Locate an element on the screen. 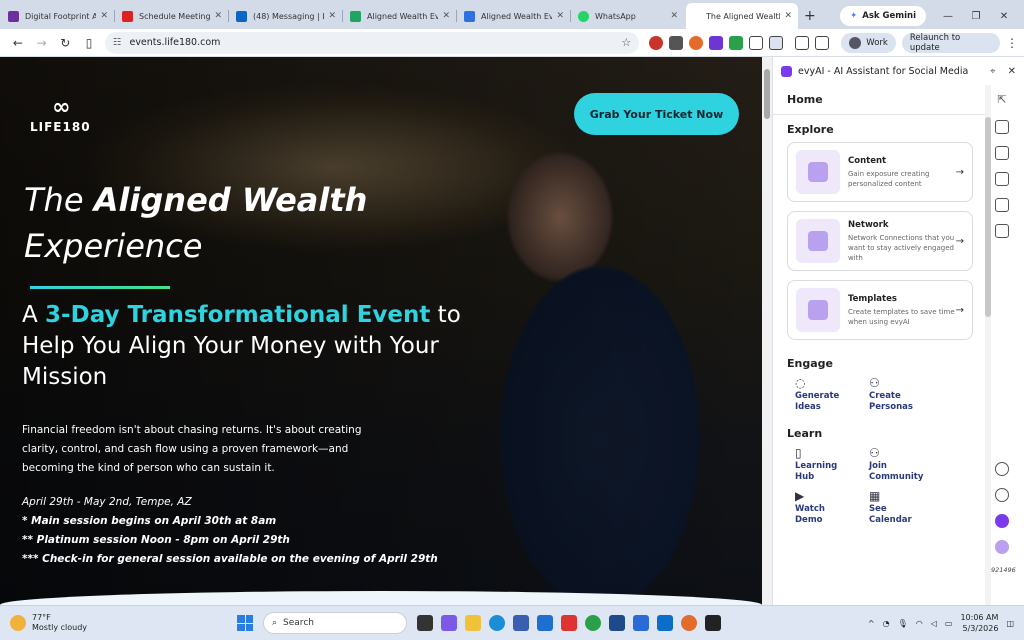 The width and height of the screenshot is (1024, 640). page-scrollbar is located at coordinates (767, 331).